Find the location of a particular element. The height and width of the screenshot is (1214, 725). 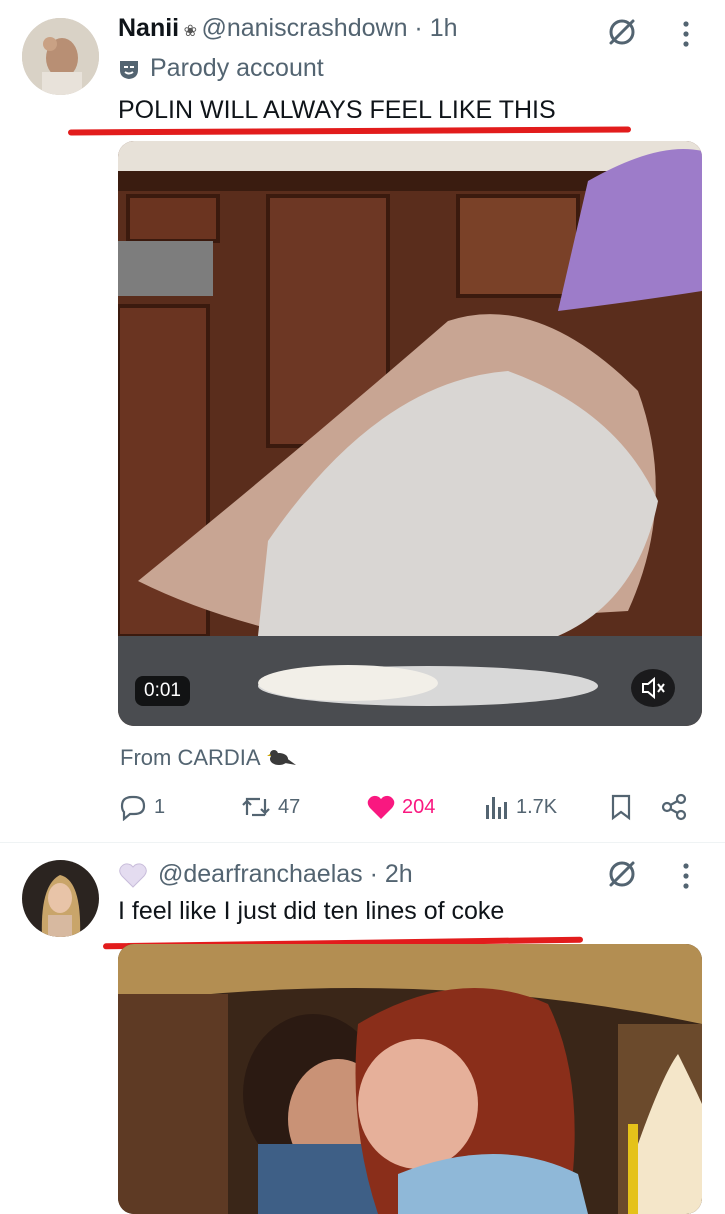

display-name: Nanii is located at coordinates (148, 28).